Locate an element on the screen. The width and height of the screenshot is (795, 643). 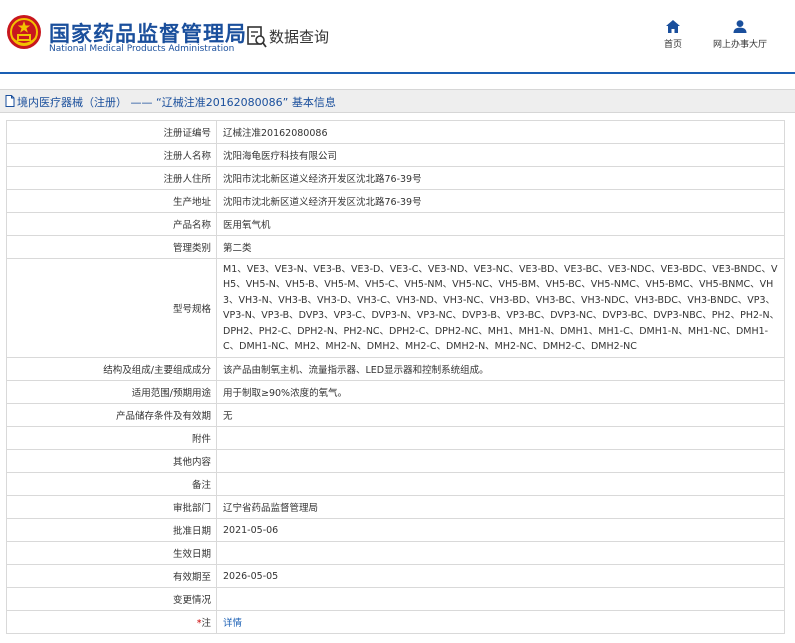
table-row: 其他内容 is located at coordinates (395, 461).